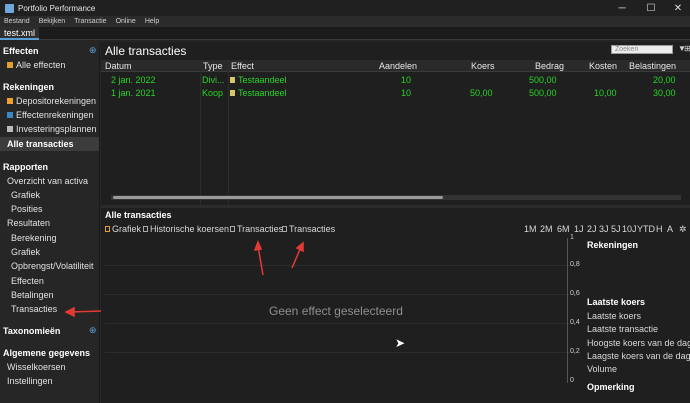 This screenshot has width=690, height=403. I want to click on mouse-cursor-icon: ➤, so click(400, 343).